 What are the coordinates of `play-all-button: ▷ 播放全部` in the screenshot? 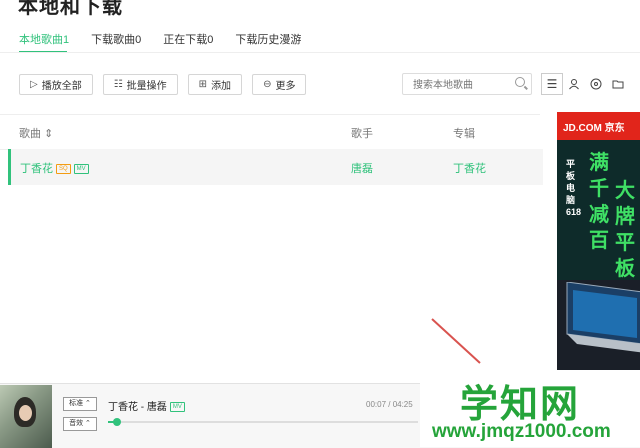 It's located at (56, 84).